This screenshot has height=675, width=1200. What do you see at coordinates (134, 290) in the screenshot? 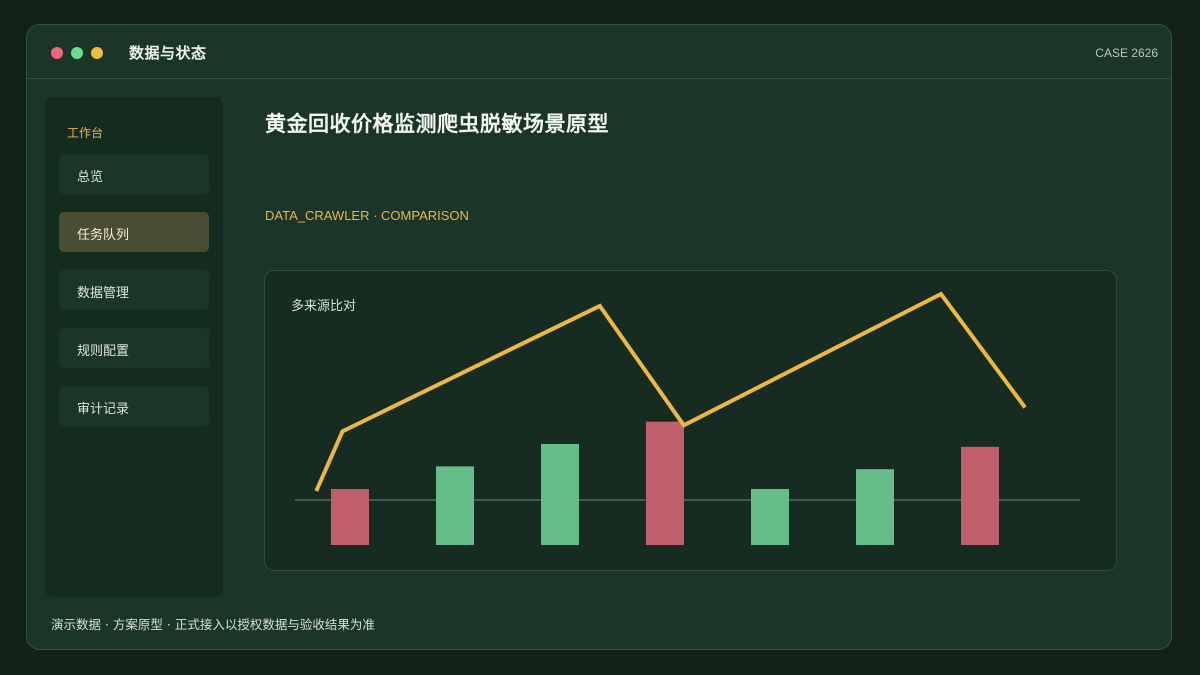
I see `sidebar-item-data-management: 数据管理` at bounding box center [134, 290].